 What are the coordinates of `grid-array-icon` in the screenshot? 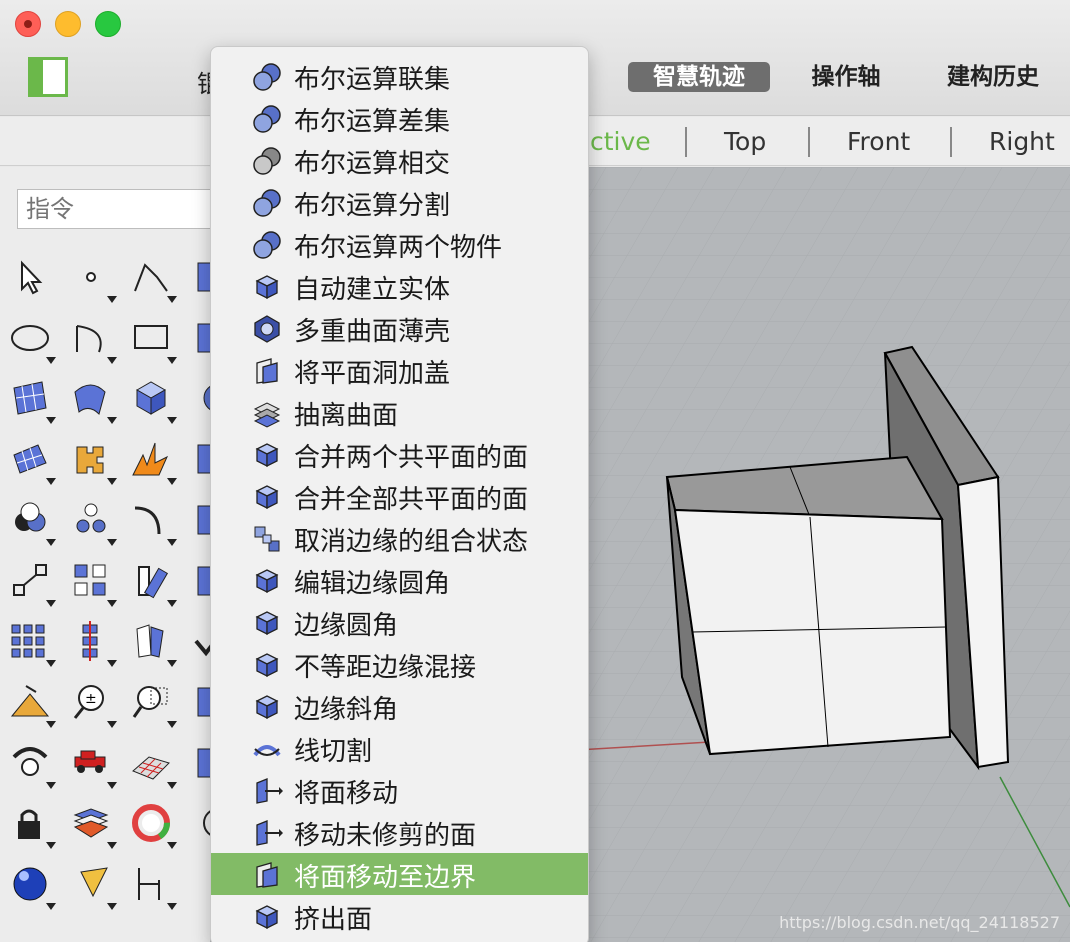 It's located at (32, 643).